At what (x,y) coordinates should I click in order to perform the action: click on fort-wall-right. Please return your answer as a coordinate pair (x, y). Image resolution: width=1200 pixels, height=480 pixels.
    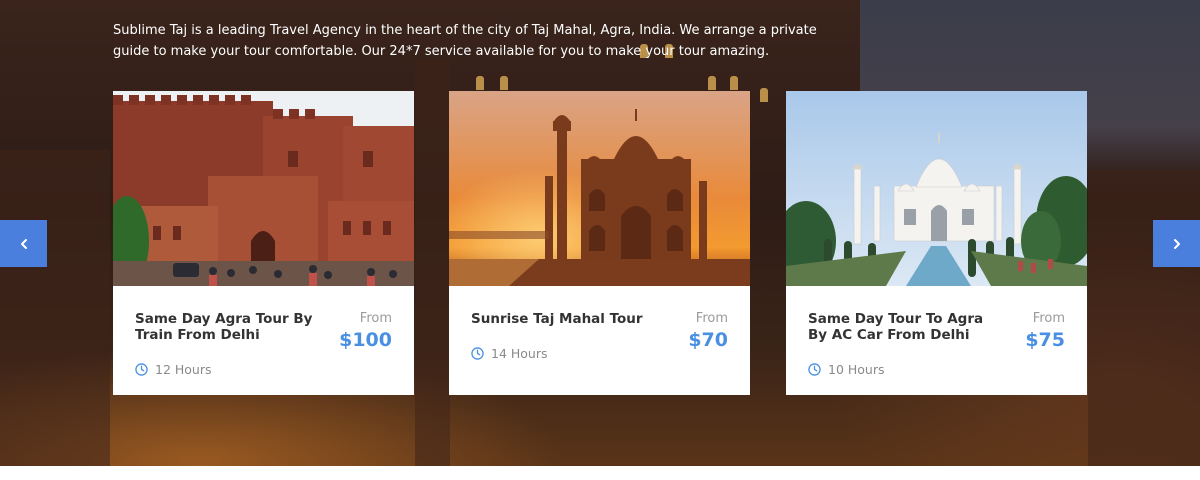
    Looking at the image, I should click on (1144, 318).